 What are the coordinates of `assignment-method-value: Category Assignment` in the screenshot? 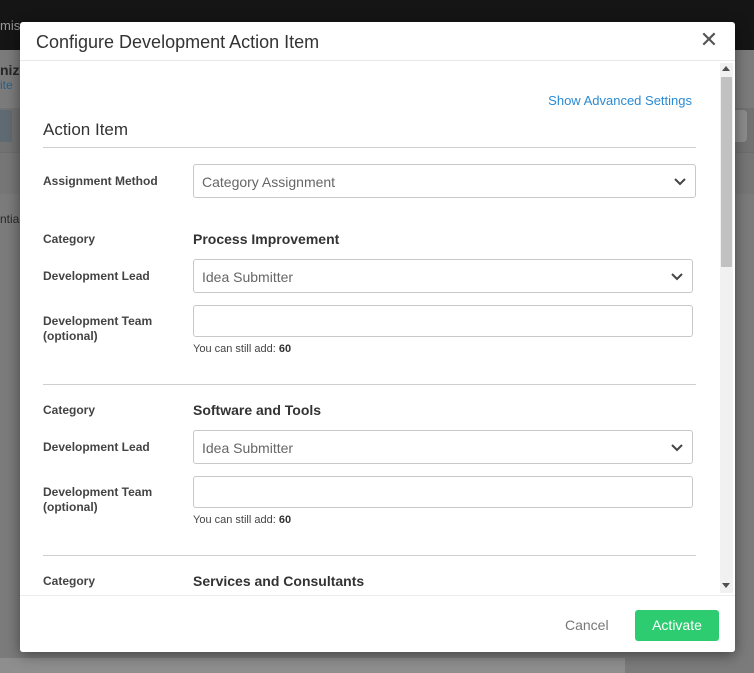 It's located at (269, 182).